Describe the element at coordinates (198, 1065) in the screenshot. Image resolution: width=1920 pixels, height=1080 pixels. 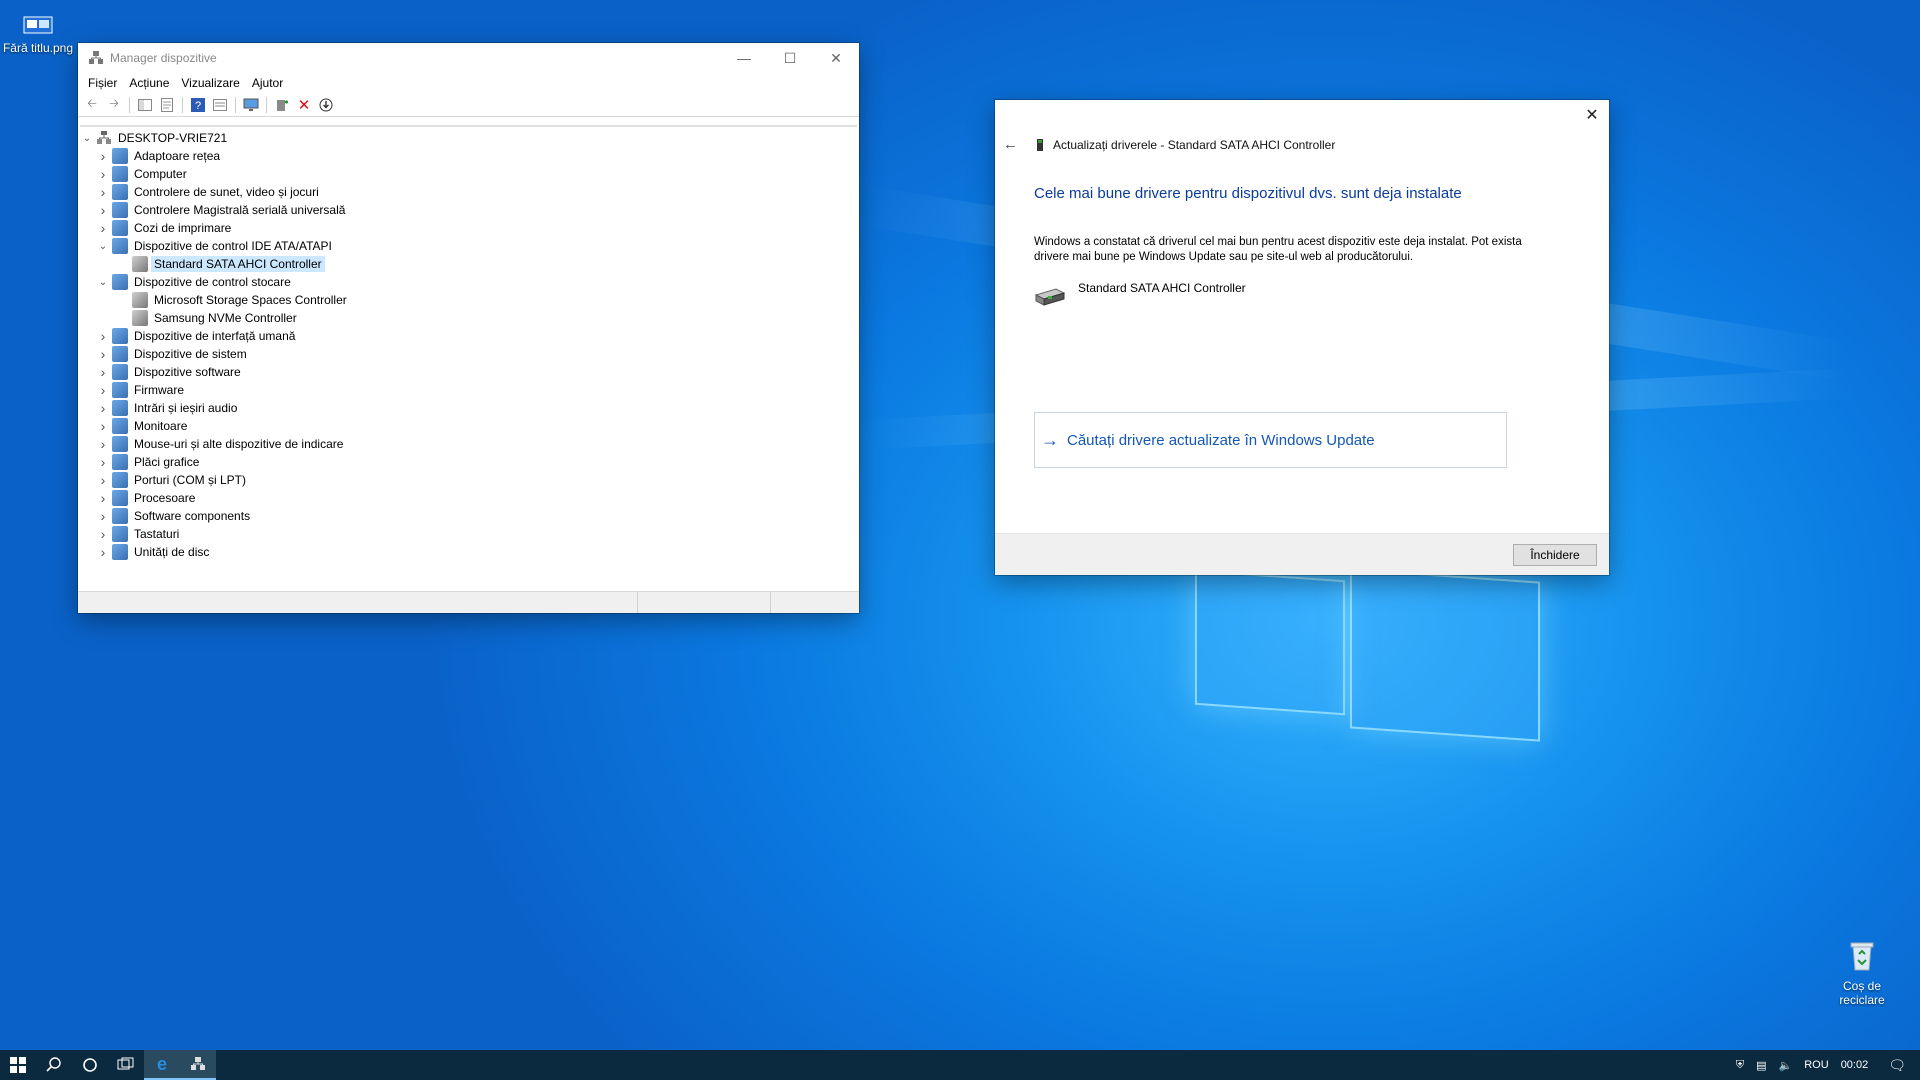
I see `taskbar-device-manager-button` at that location.